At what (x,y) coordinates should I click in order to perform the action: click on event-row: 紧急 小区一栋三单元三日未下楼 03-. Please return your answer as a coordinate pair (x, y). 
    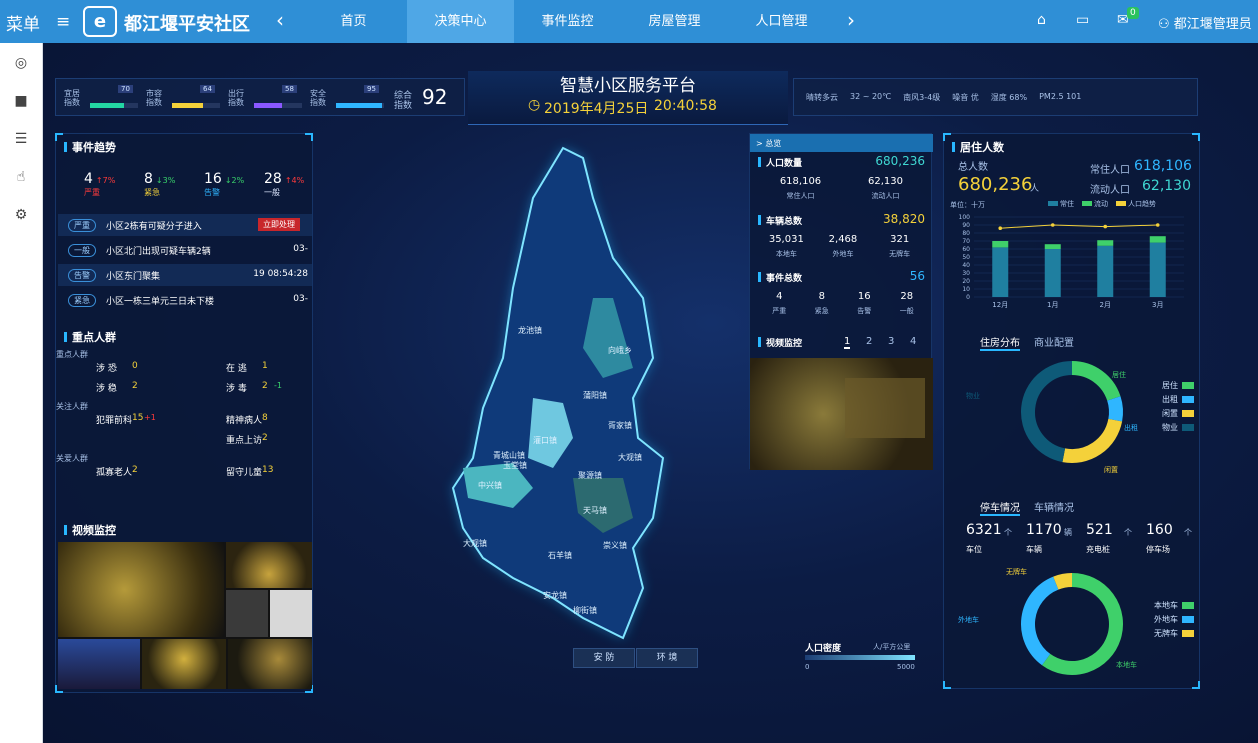
    Looking at the image, I should click on (185, 300).